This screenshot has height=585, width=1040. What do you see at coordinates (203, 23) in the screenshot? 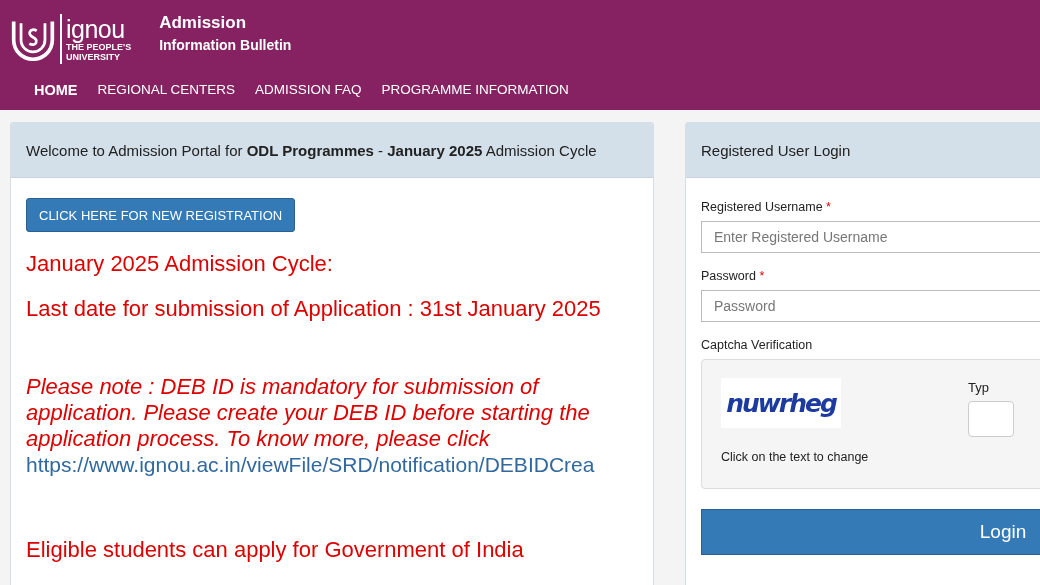
I see `site-title: Admission` at bounding box center [203, 23].